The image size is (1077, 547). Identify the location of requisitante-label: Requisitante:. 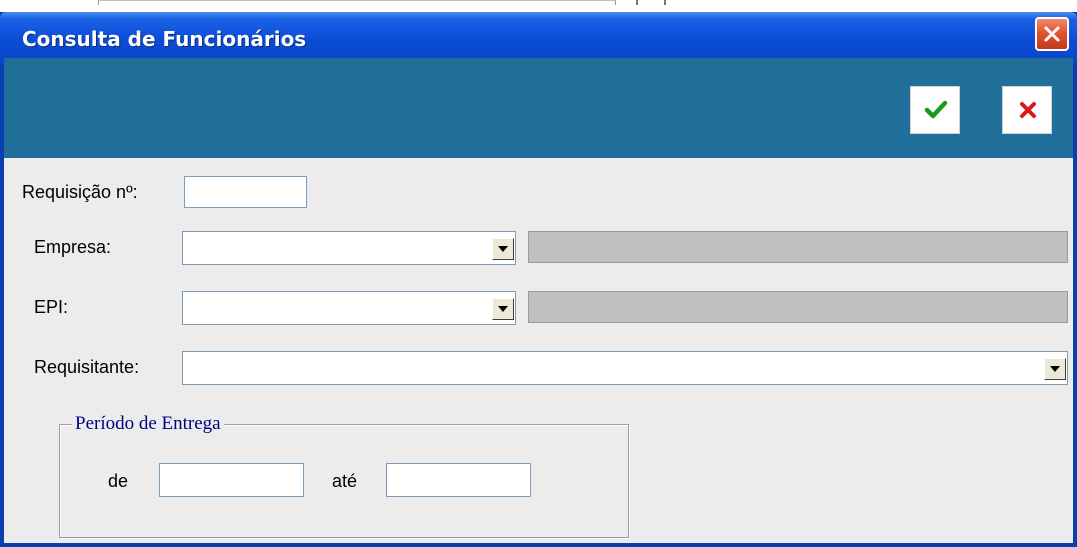
(87, 367).